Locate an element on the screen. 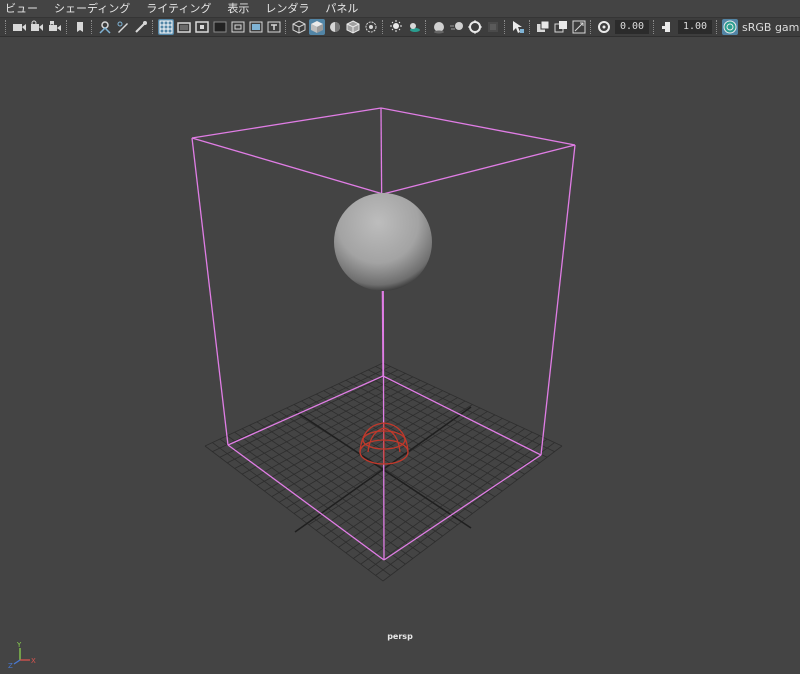  camera-name-label: persp is located at coordinates (400, 636).